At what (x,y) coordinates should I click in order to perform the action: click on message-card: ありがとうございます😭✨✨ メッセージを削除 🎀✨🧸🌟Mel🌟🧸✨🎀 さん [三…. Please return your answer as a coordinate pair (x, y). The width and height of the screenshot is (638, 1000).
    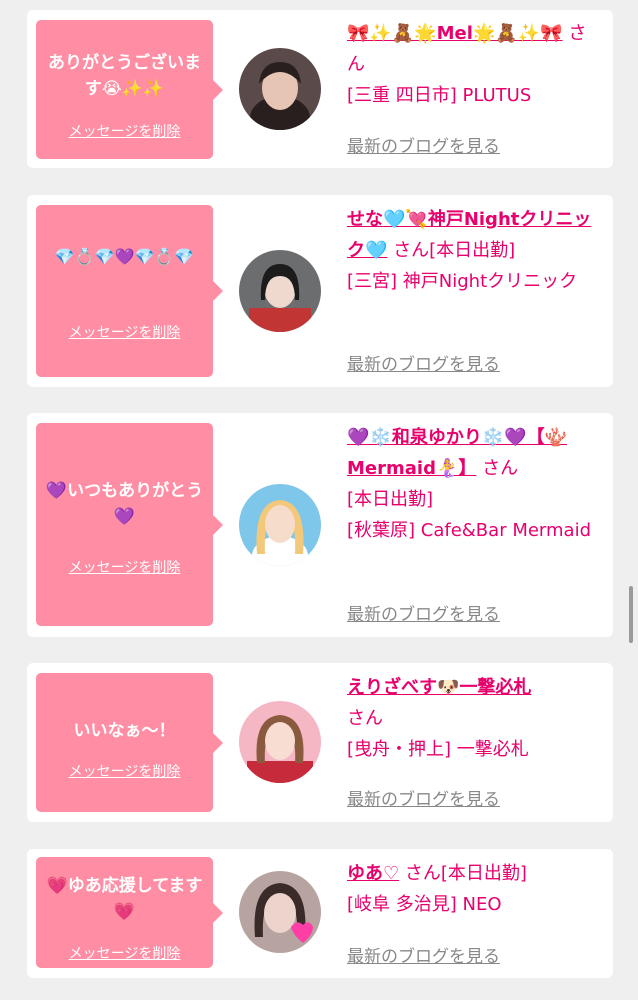
    Looking at the image, I should click on (320, 89).